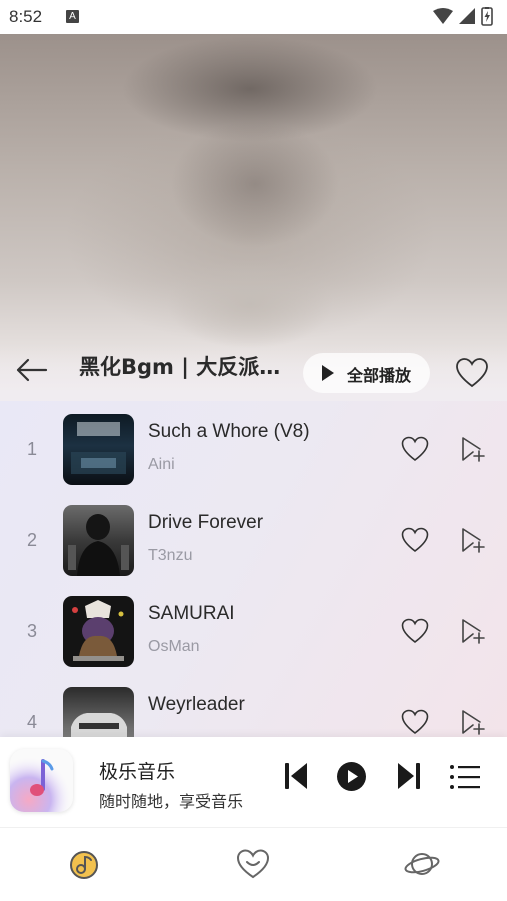 The width and height of the screenshot is (507, 901). Describe the element at coordinates (229, 431) in the screenshot. I see `song-title: Such a Whore (V8)` at that location.